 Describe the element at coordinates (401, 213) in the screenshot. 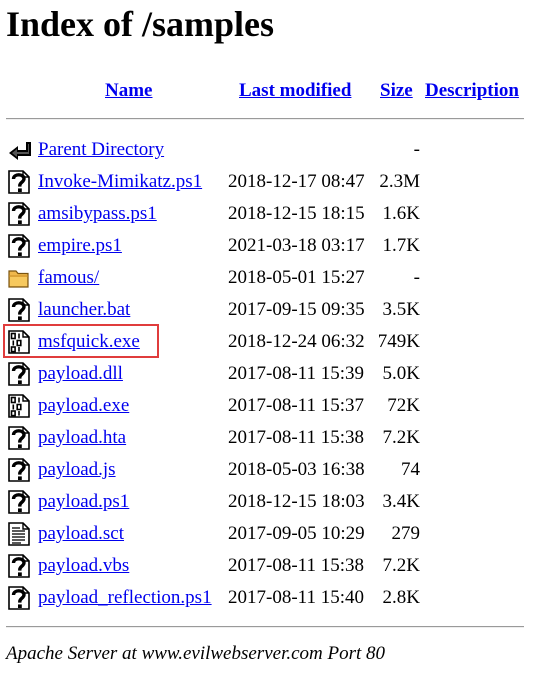

I see `file-size: 1.6K` at that location.